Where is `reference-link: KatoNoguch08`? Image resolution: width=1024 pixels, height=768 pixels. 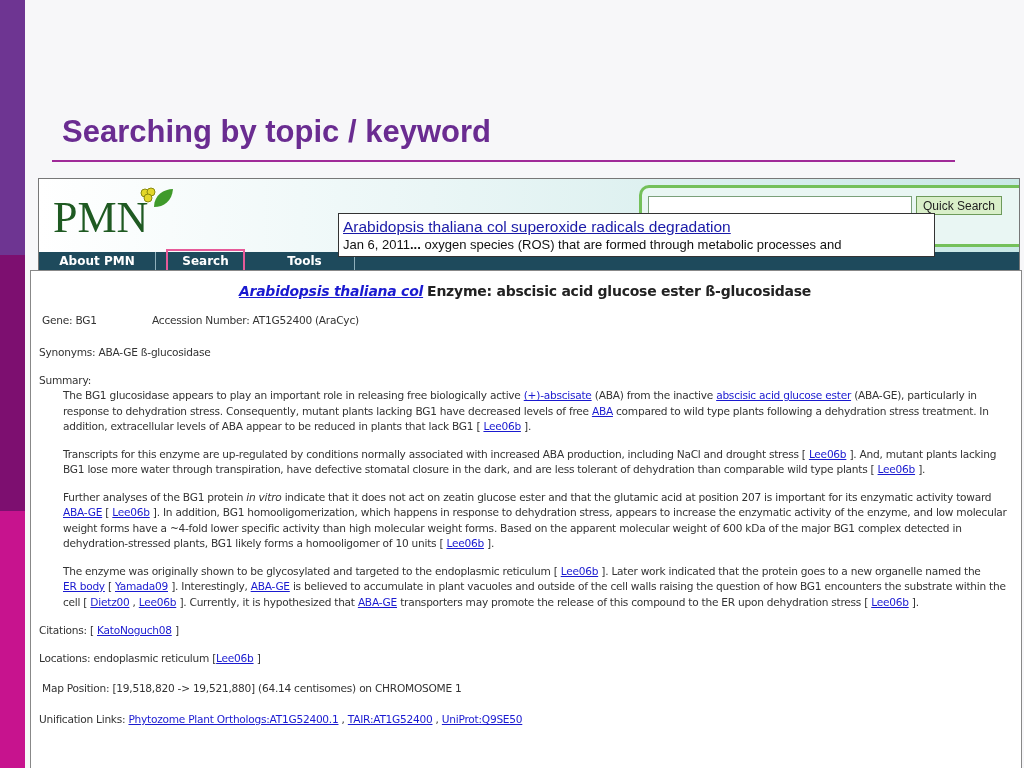 reference-link: KatoNoguch08 is located at coordinates (134, 630).